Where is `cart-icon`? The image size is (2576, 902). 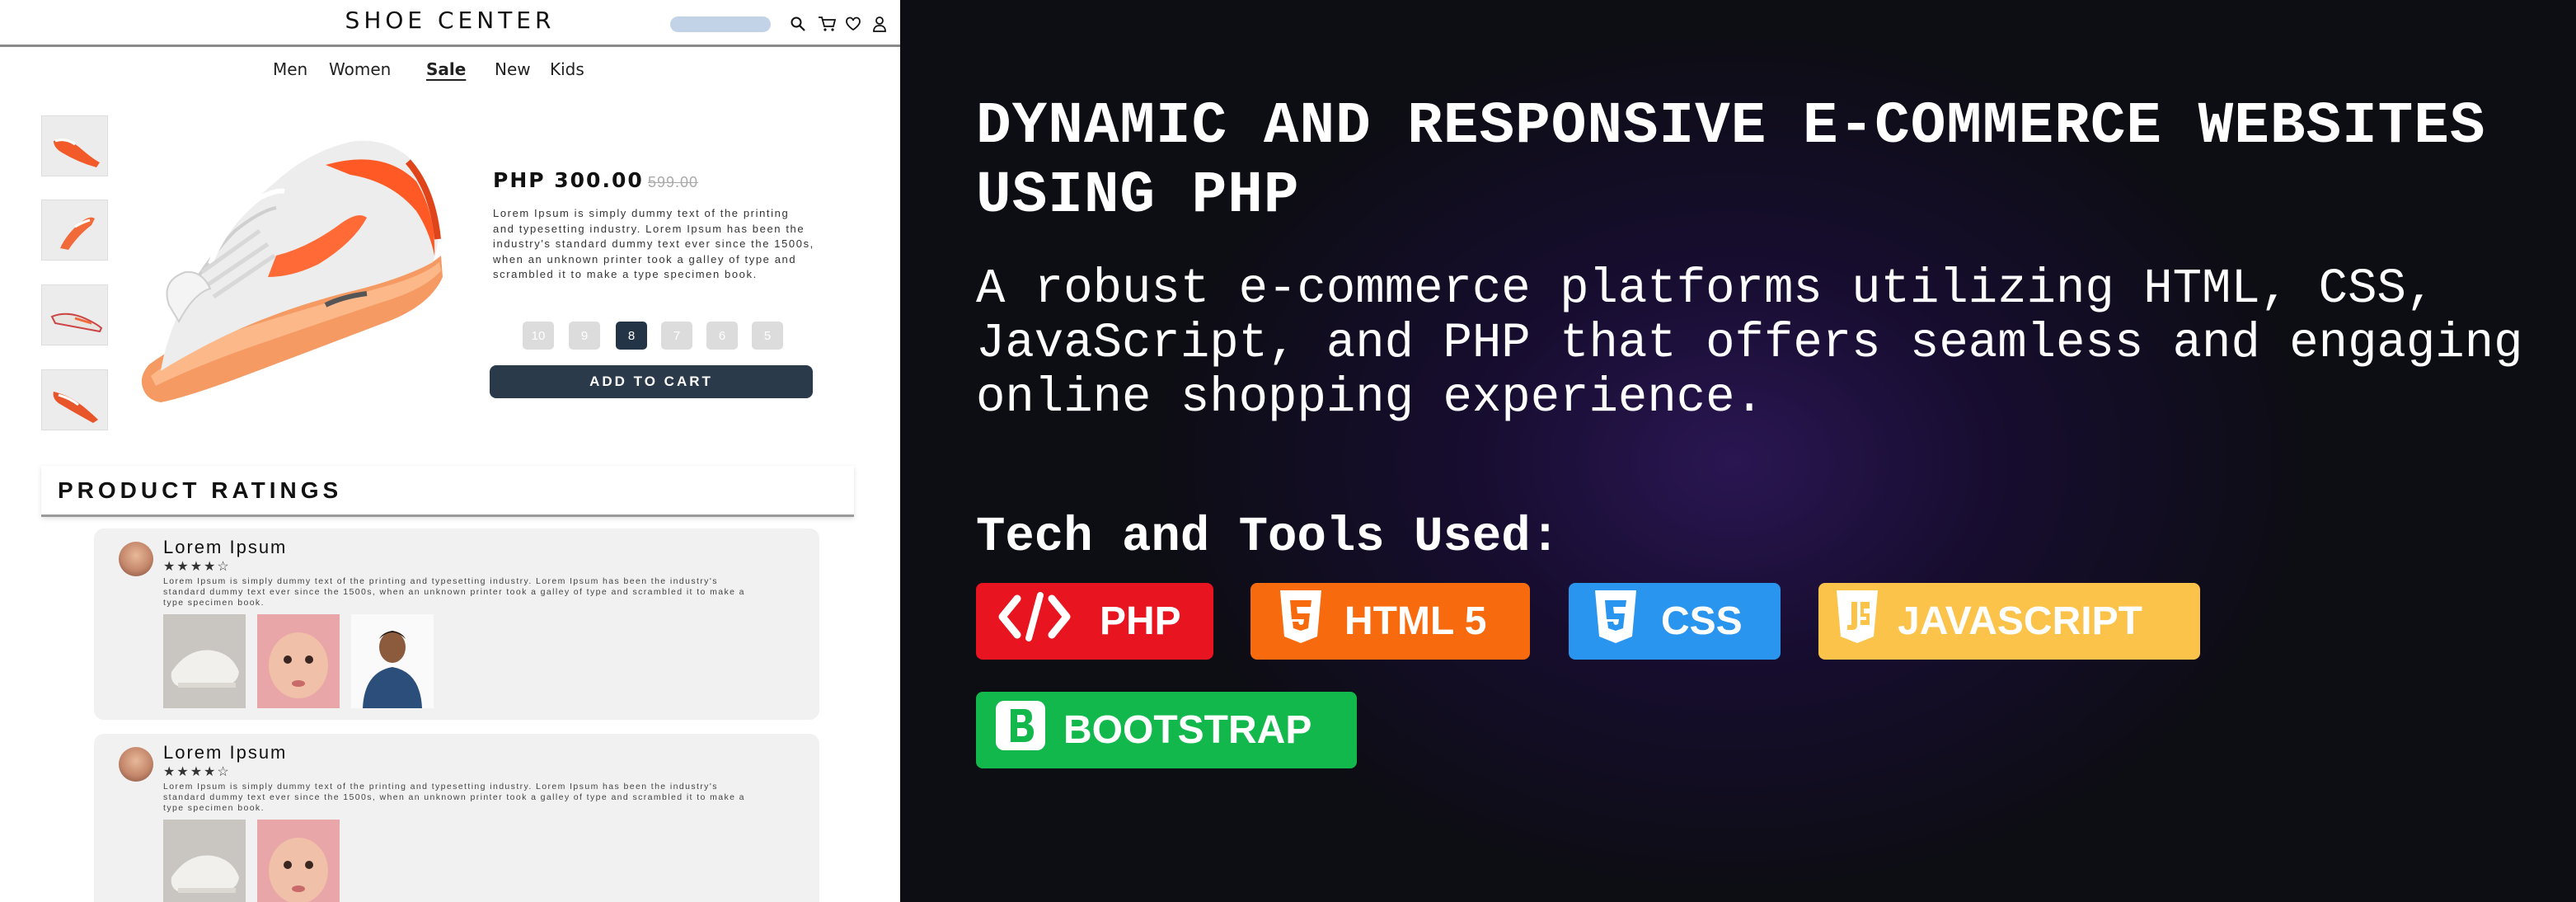 cart-icon is located at coordinates (827, 24).